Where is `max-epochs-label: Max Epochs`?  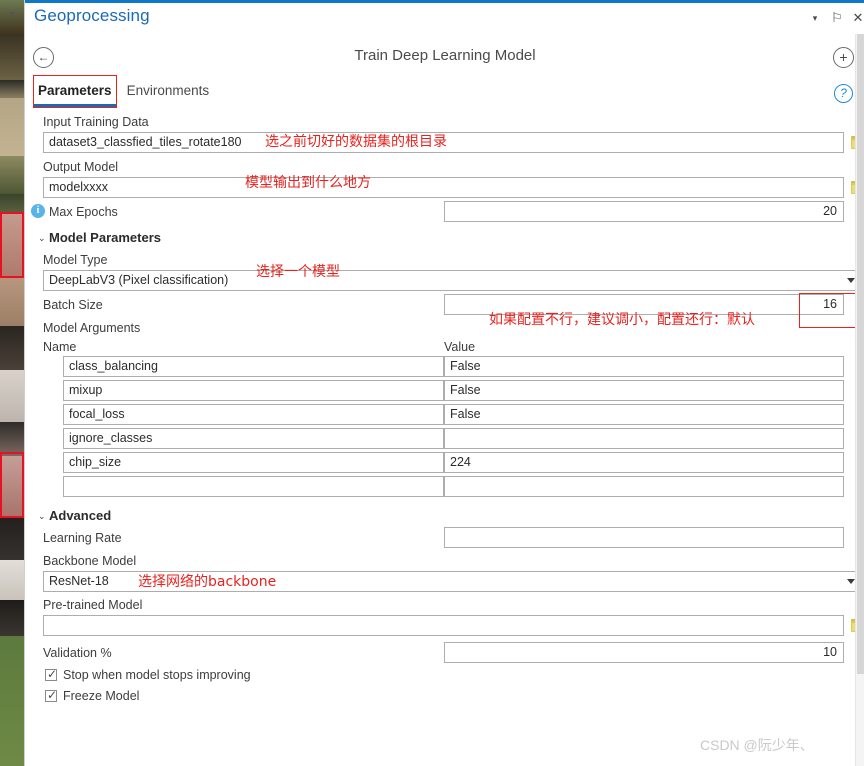 max-epochs-label: Max Epochs is located at coordinates (83, 212).